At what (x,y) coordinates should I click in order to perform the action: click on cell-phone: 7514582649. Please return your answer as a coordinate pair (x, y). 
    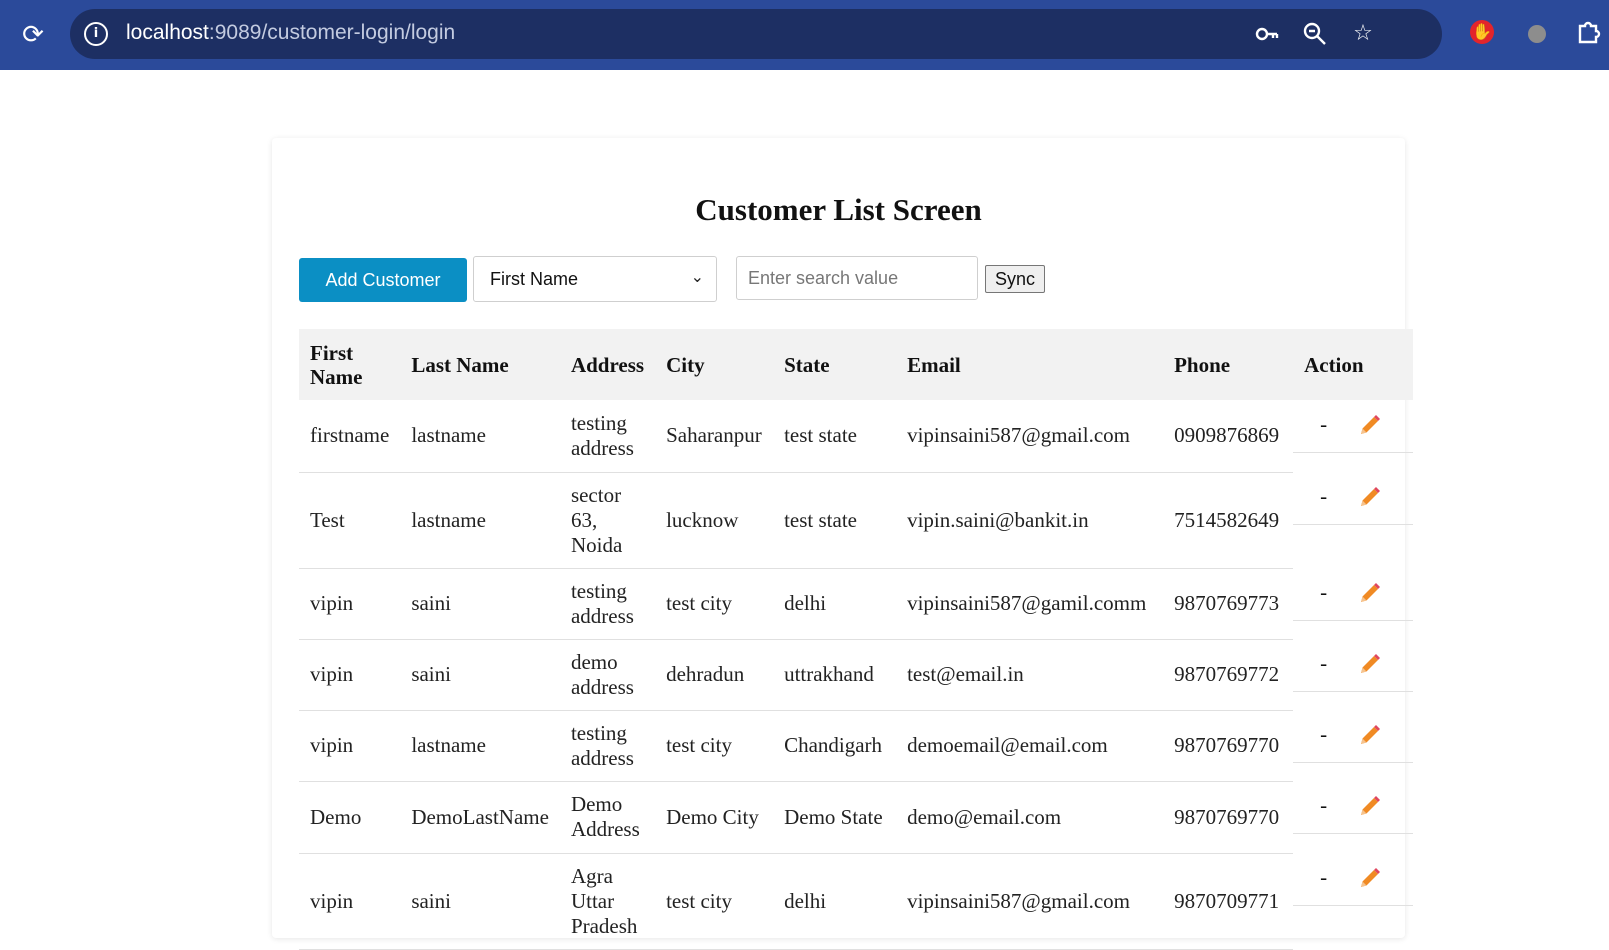
    Looking at the image, I should click on (1228, 520).